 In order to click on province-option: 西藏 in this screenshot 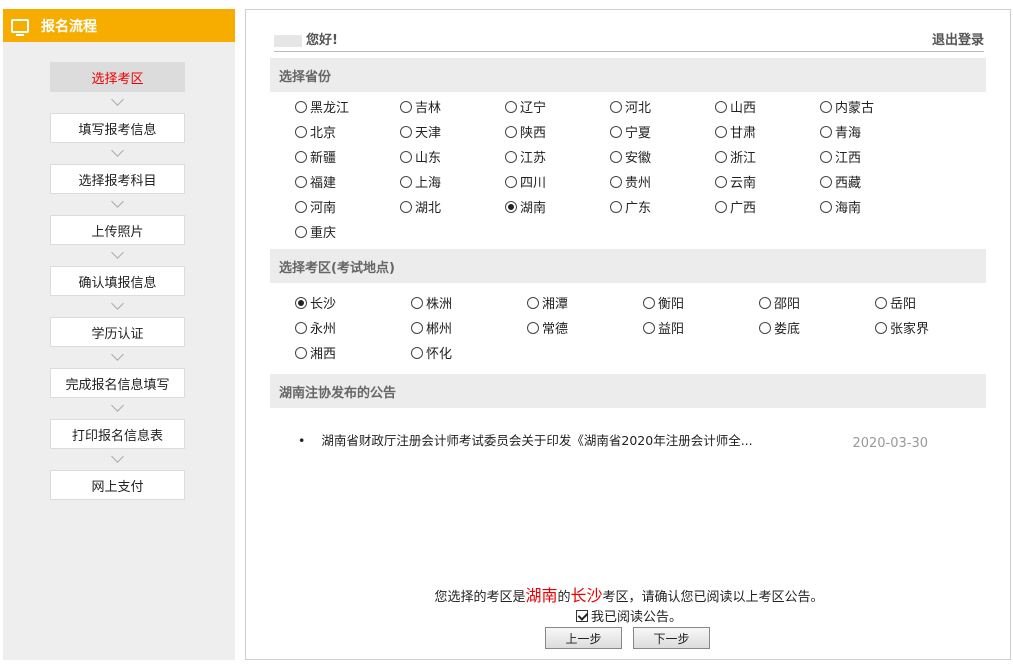, I will do `click(872, 181)`.